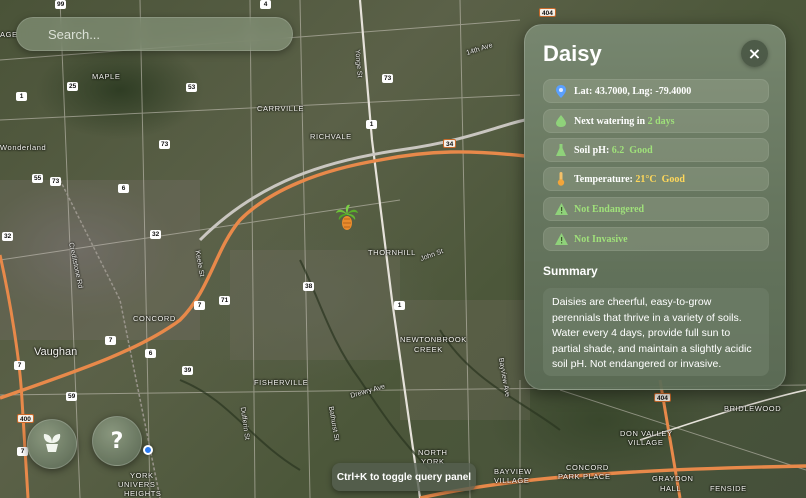 The width and height of the screenshot is (806, 498). What do you see at coordinates (106, 76) in the screenshot?
I see `place-label-maple: MAPLE` at bounding box center [106, 76].